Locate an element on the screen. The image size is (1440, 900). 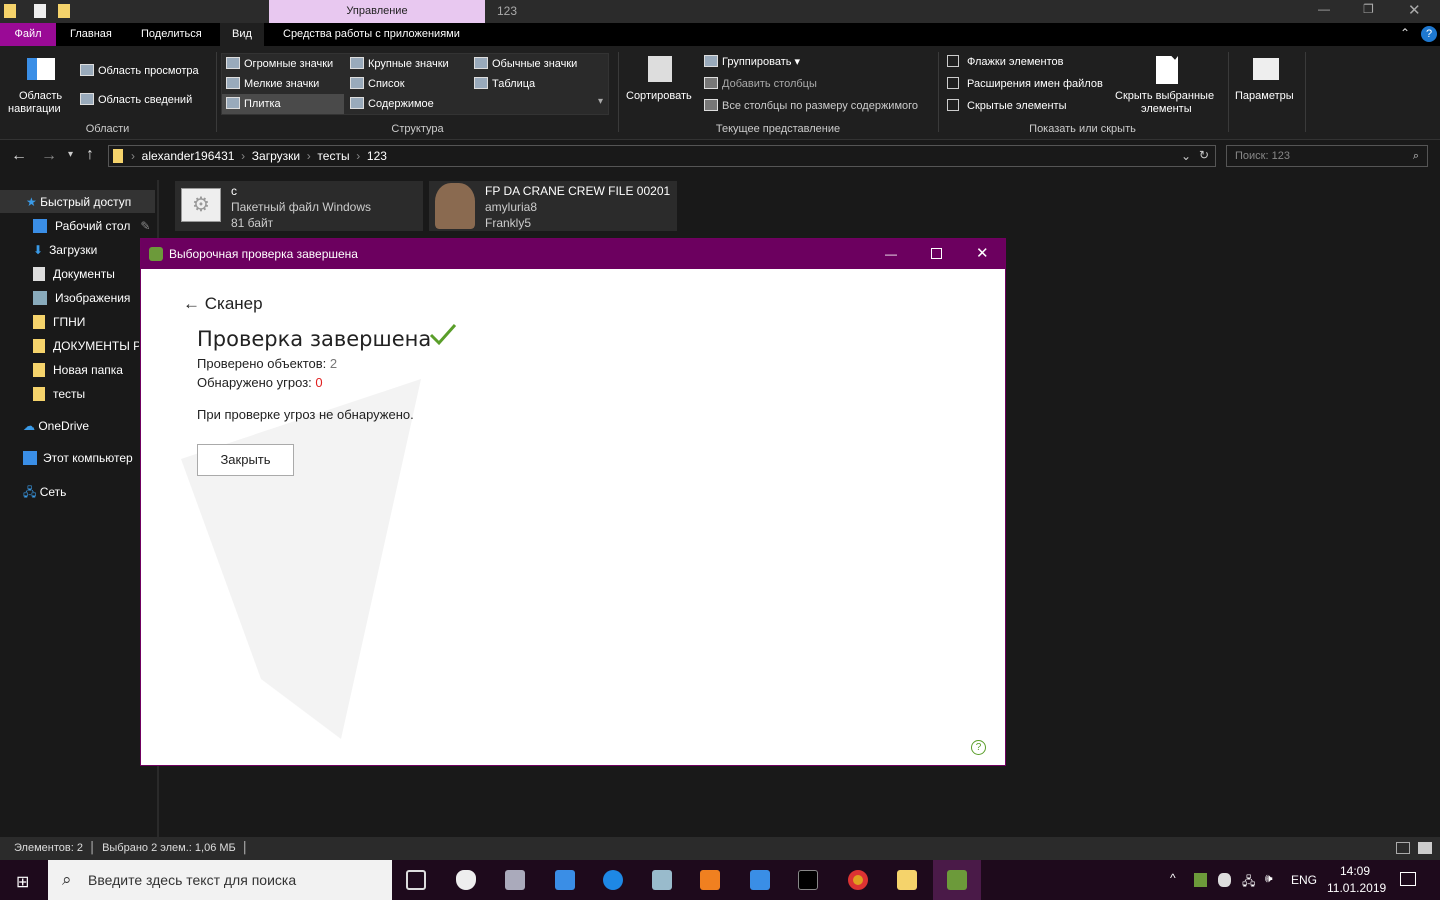
notifications-icon is located at coordinates (1408, 879).